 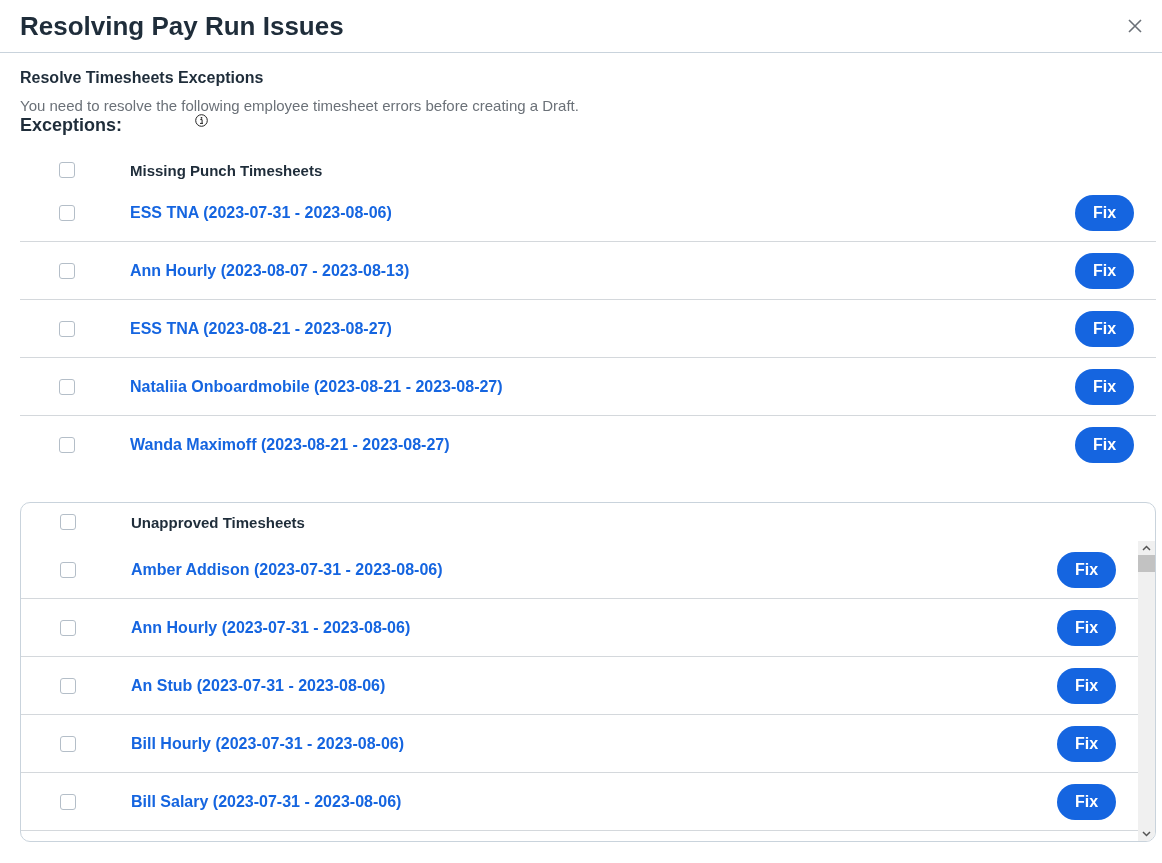 I want to click on scroll-up-icon, so click(x=1146, y=548).